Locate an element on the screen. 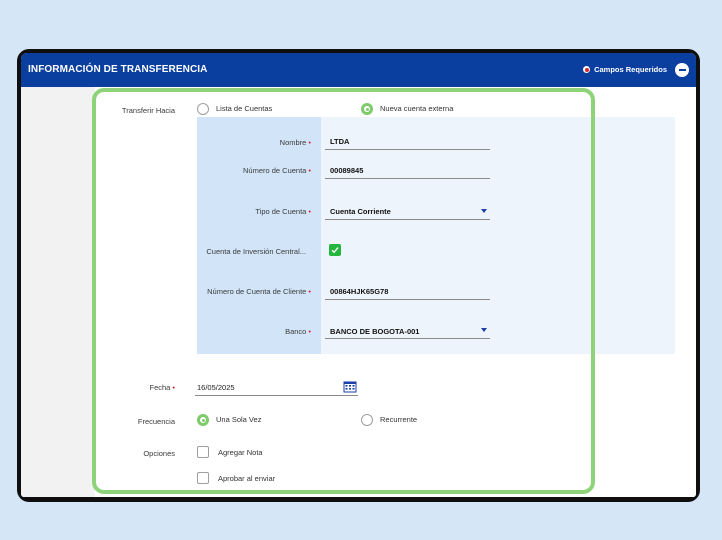 The height and width of the screenshot is (540, 722). tipo-cuenta-label-text: Tipo de Cuenta is located at coordinates (281, 211).